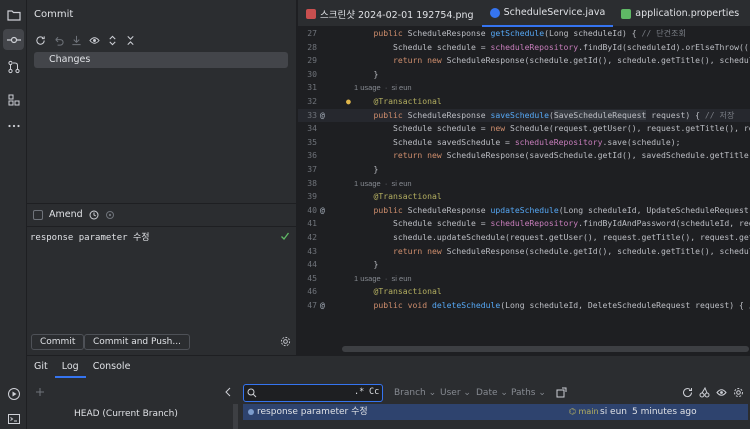 This screenshot has width=750, height=429. Describe the element at coordinates (126, 414) in the screenshot. I see `branch-item-head: HEAD (Current Branch)` at that location.